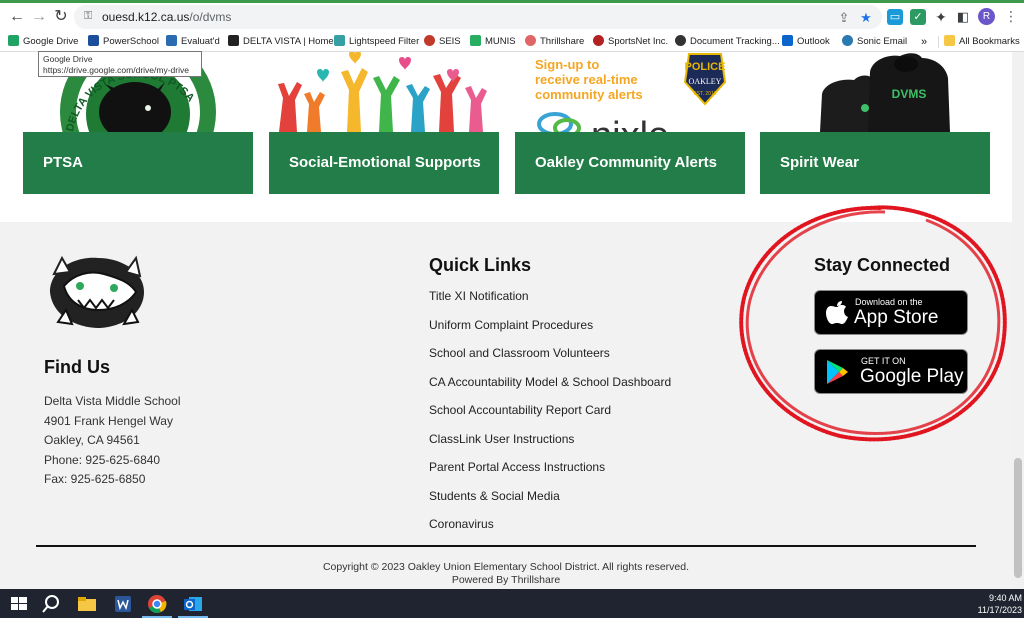 Image resolution: width=1024 pixels, height=618 pixels. I want to click on outlook-taskbar-icon, so click(193, 604).